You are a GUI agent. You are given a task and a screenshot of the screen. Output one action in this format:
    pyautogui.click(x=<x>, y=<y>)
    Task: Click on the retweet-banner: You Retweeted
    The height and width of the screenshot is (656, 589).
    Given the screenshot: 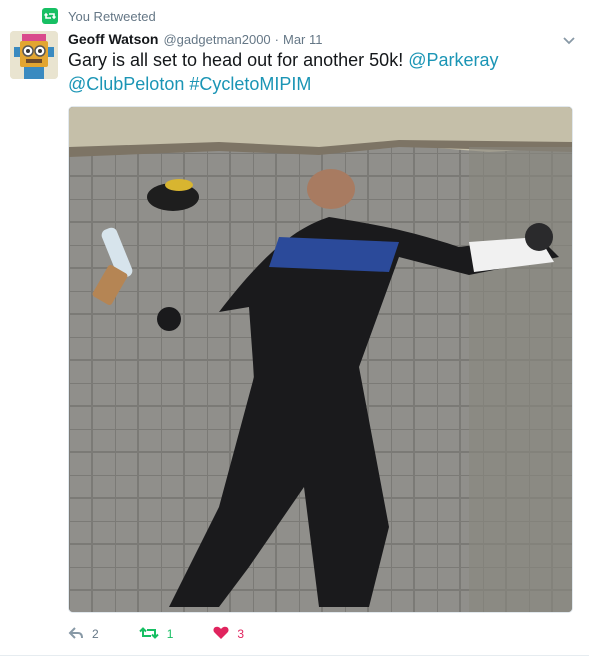 What is the action you would take?
    pyautogui.click(x=99, y=16)
    